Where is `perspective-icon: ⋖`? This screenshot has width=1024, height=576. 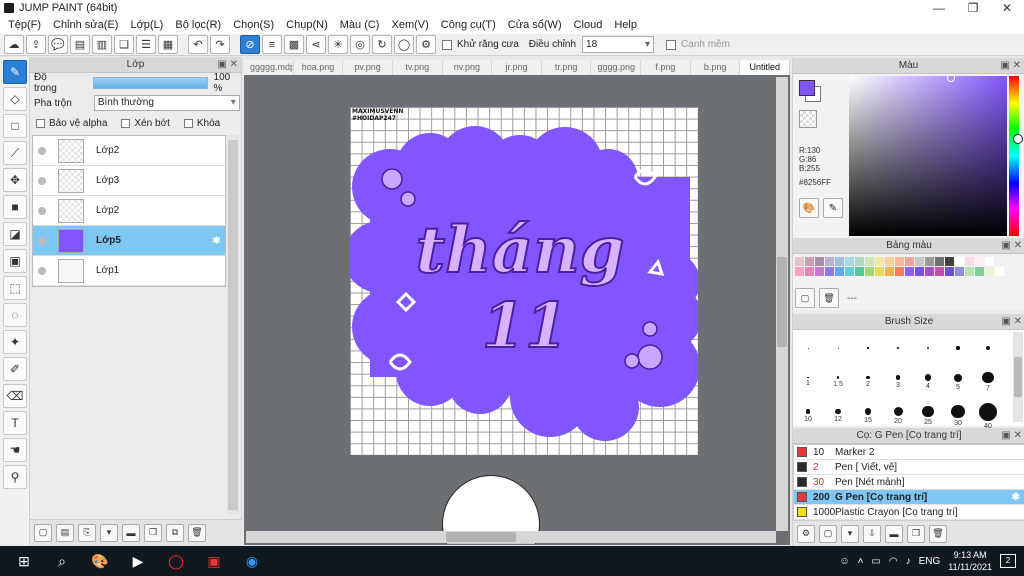 perspective-icon: ⋖ is located at coordinates (316, 44).